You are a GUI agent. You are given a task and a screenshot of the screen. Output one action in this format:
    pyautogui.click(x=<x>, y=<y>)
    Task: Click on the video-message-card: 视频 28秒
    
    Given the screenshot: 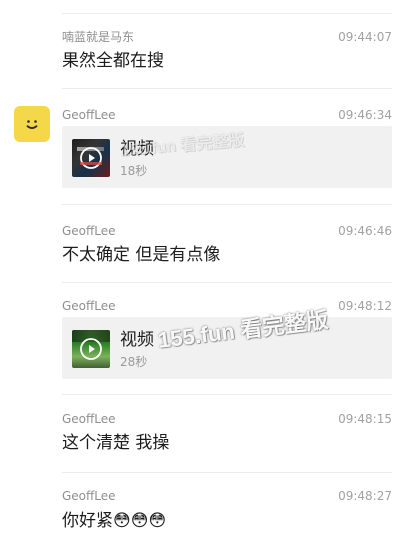 What is the action you would take?
    pyautogui.click(x=227, y=348)
    